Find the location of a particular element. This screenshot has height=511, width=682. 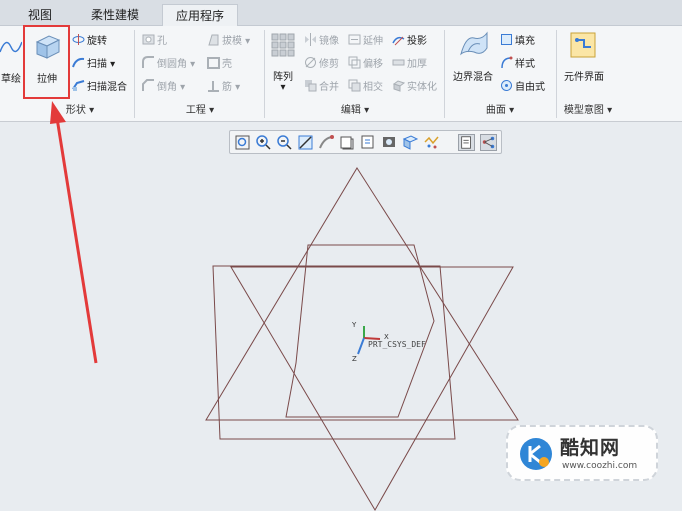

watermark: 酷知网 www.coozhi.com is located at coordinates (582, 453).